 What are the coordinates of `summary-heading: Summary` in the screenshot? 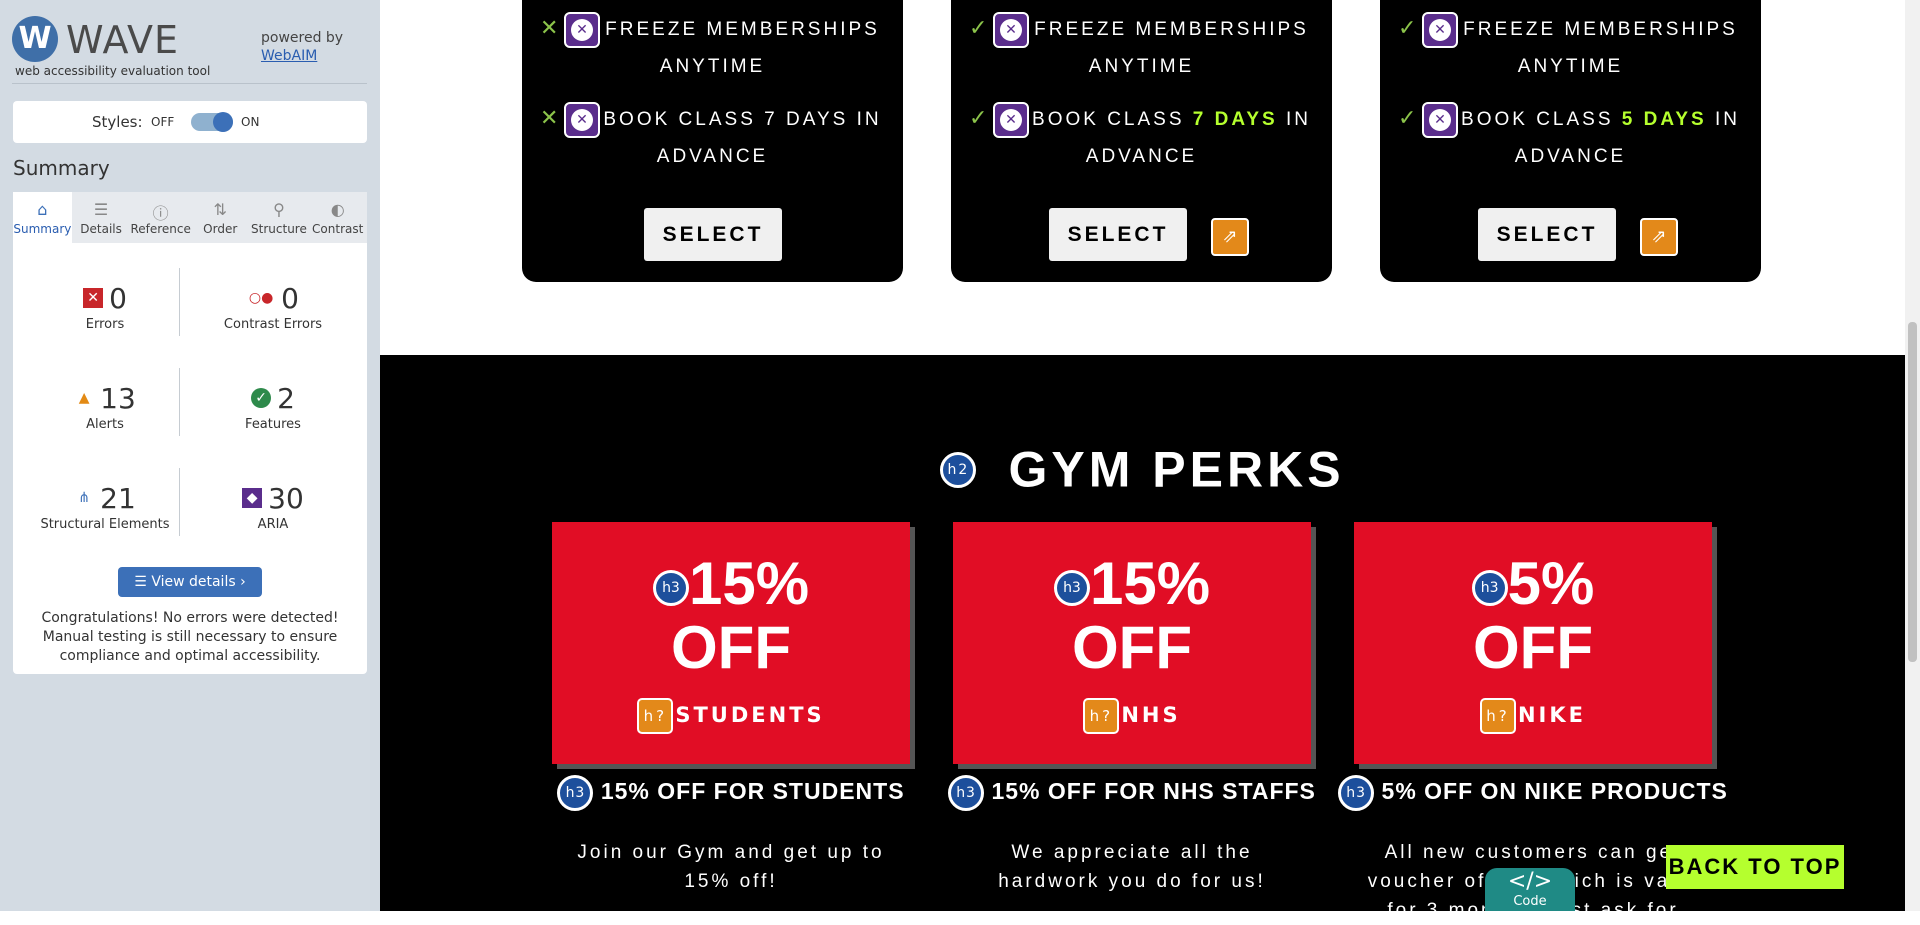 It's located at (61, 168).